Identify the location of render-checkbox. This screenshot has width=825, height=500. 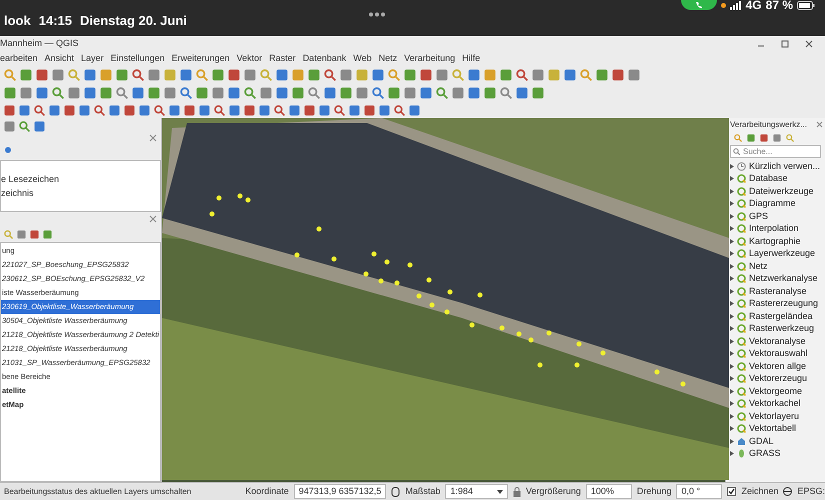
(731, 491).